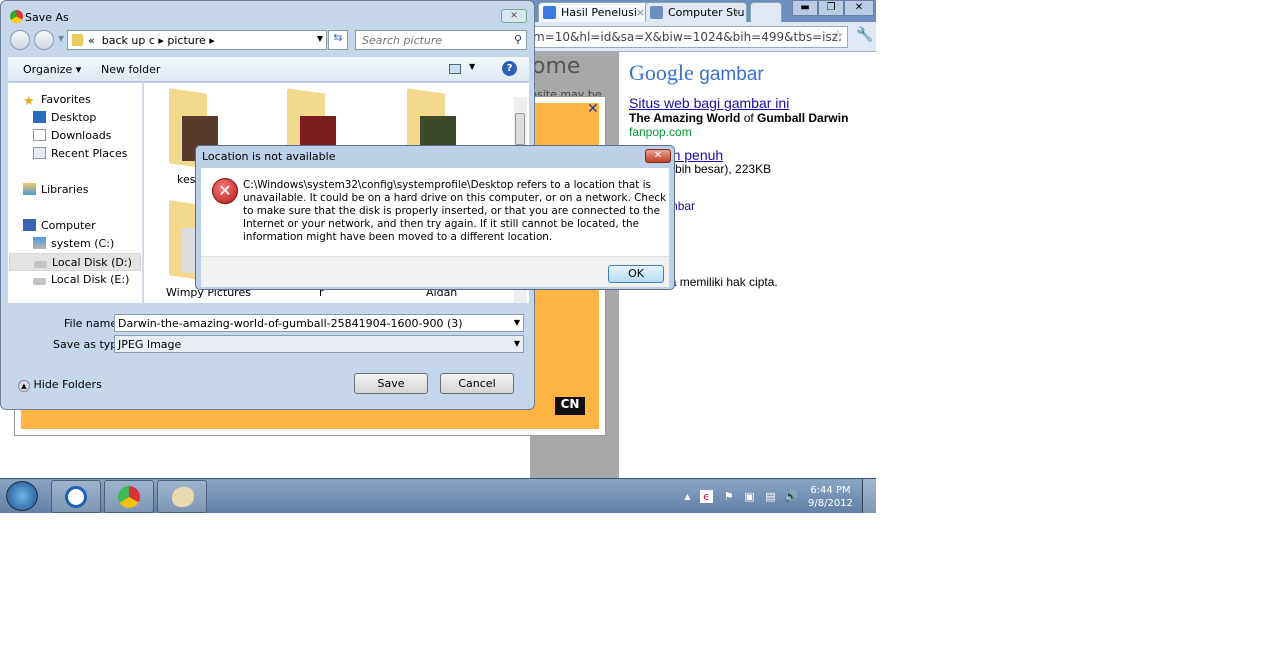 The width and height of the screenshot is (1280, 655). I want to click on new-folder-button: New folder, so click(130, 69).